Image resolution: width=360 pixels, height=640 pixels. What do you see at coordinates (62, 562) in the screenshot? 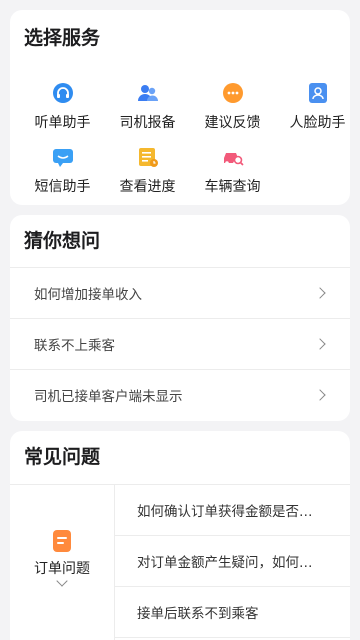
I see `faq-category-order-issues: 订单问题` at bounding box center [62, 562].